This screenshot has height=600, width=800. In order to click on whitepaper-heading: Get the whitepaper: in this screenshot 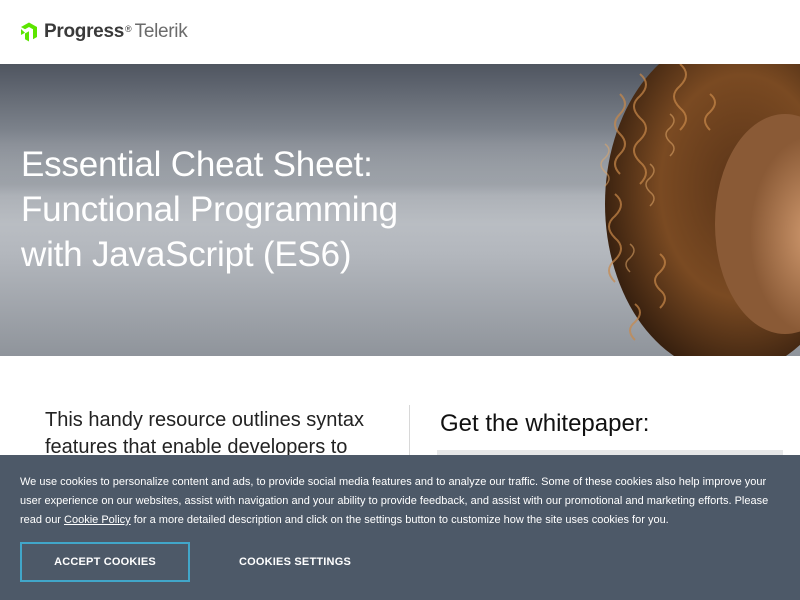, I will do `click(545, 423)`.